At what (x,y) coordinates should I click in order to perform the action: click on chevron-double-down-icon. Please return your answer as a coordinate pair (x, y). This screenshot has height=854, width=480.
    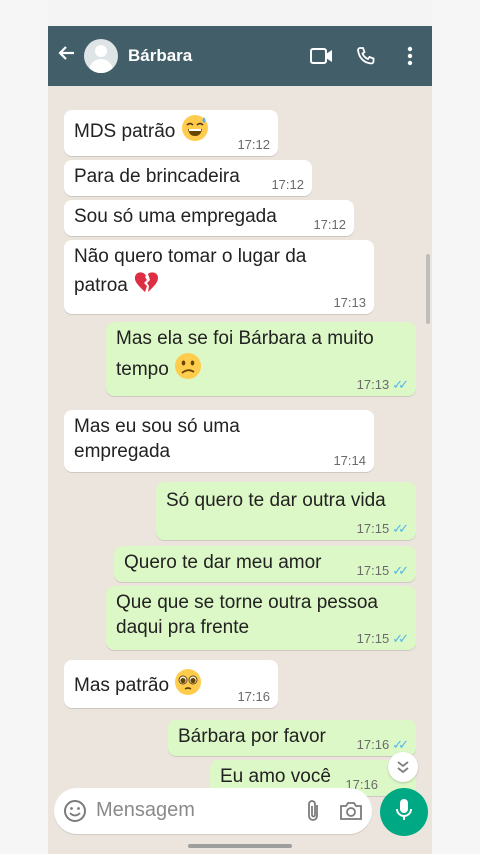
    Looking at the image, I should click on (403, 767).